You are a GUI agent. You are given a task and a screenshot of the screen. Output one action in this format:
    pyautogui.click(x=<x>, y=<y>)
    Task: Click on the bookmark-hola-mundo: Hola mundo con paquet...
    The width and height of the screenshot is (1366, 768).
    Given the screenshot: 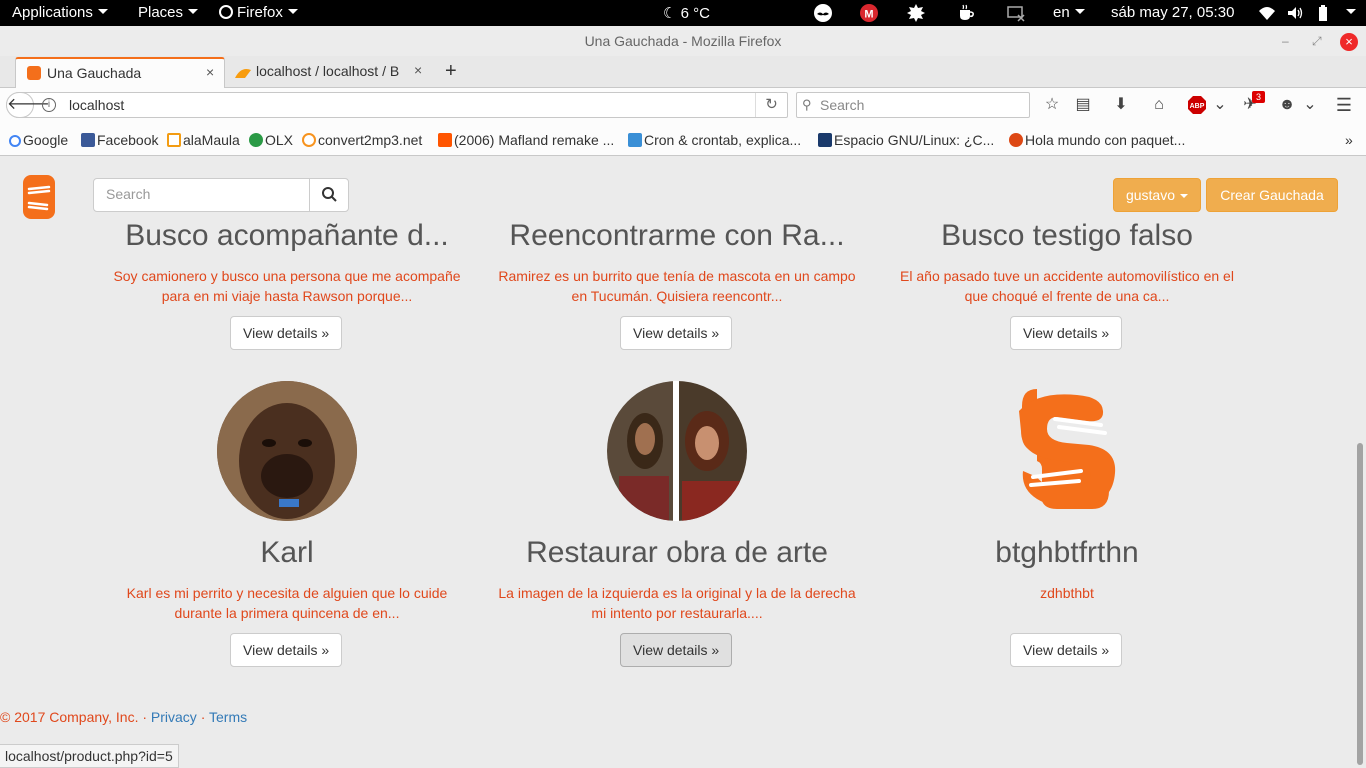 What is the action you would take?
    pyautogui.click(x=1097, y=140)
    